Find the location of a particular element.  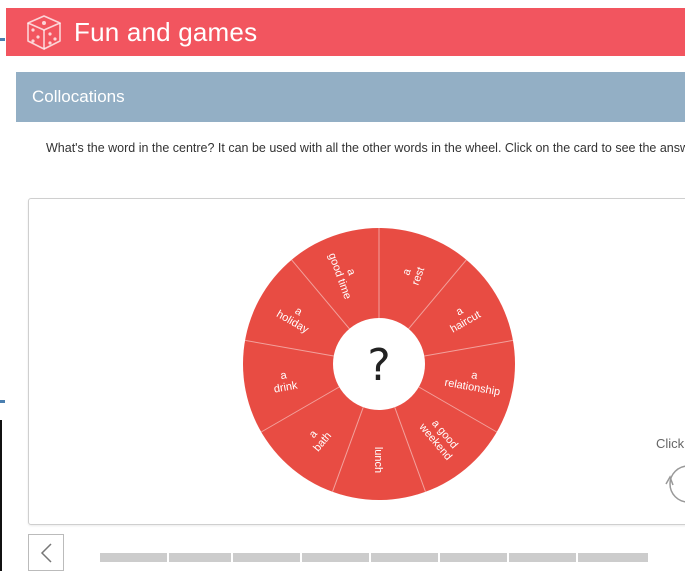

section-header: Collocations is located at coordinates (350, 97).